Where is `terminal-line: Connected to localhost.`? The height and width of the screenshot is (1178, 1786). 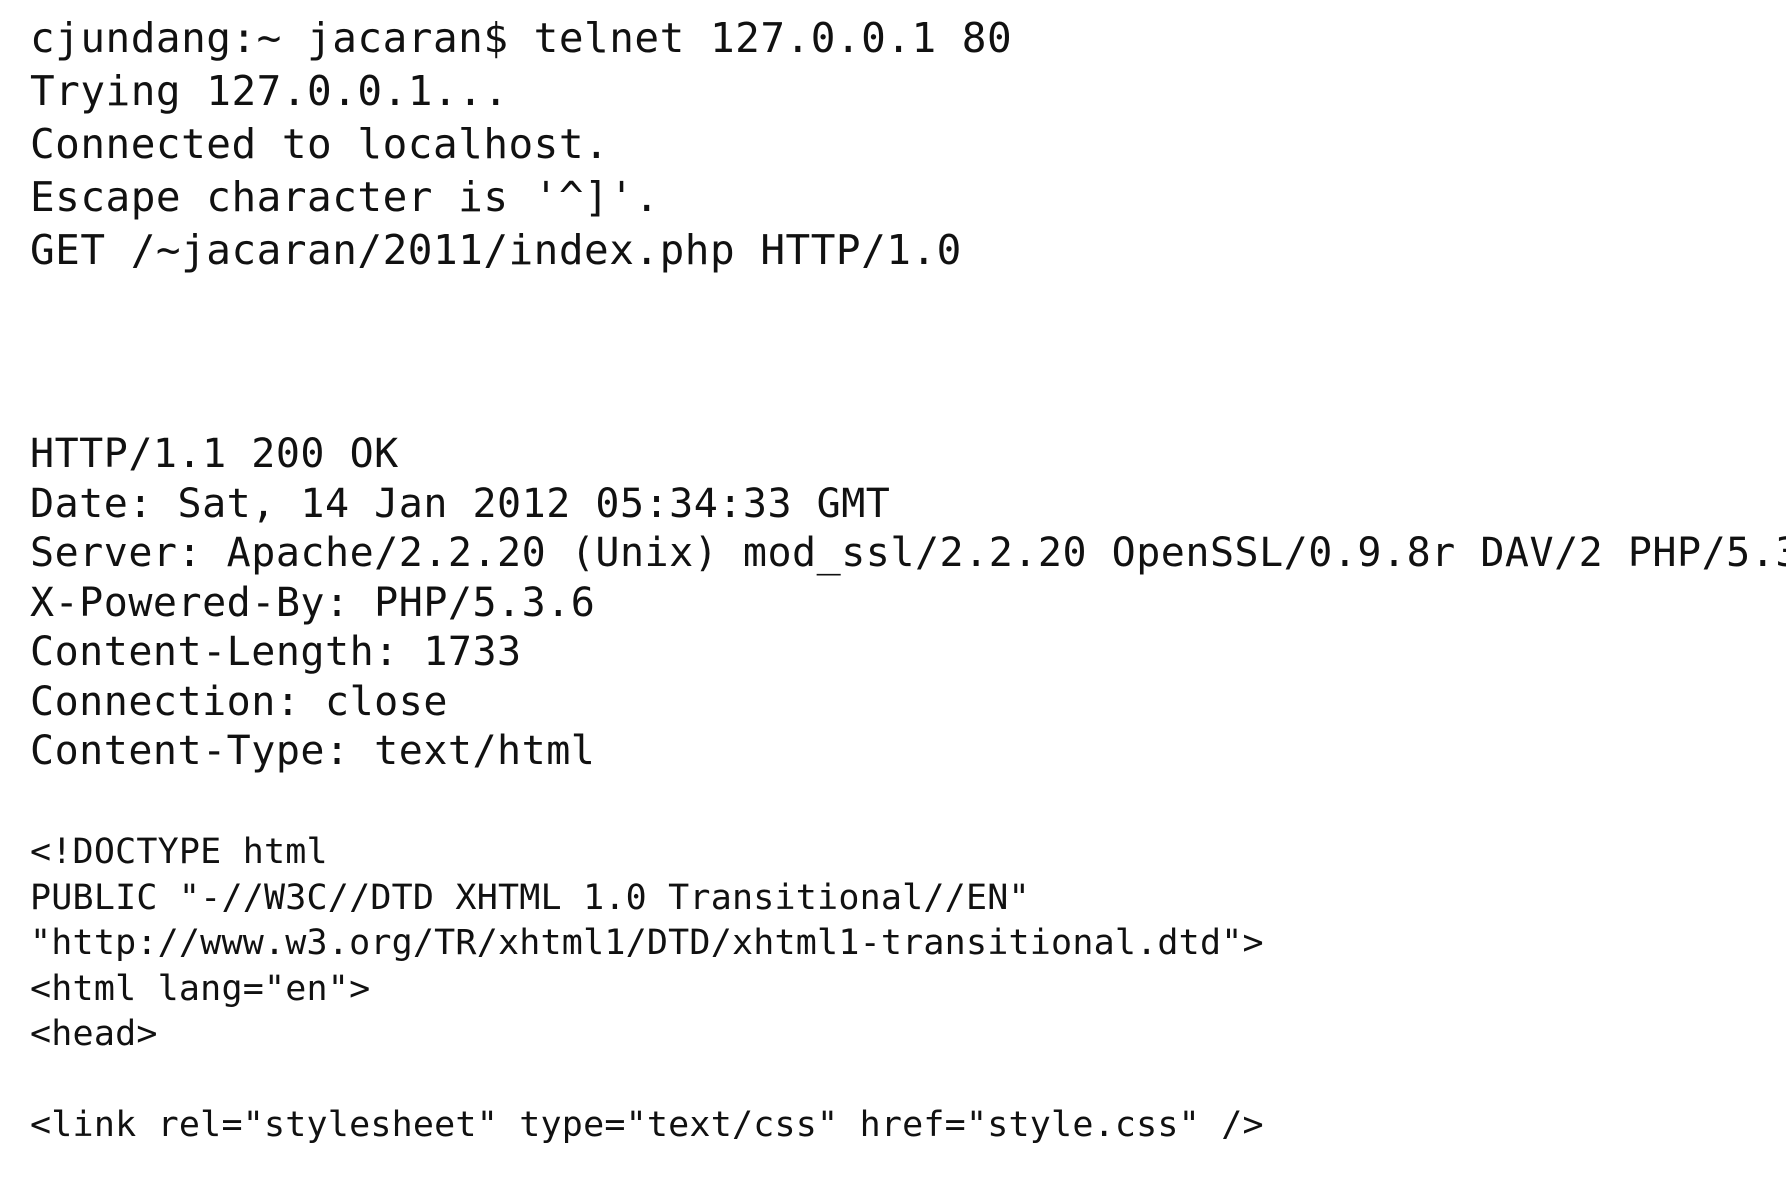
terminal-line: Connected to localhost. is located at coordinates (320, 144).